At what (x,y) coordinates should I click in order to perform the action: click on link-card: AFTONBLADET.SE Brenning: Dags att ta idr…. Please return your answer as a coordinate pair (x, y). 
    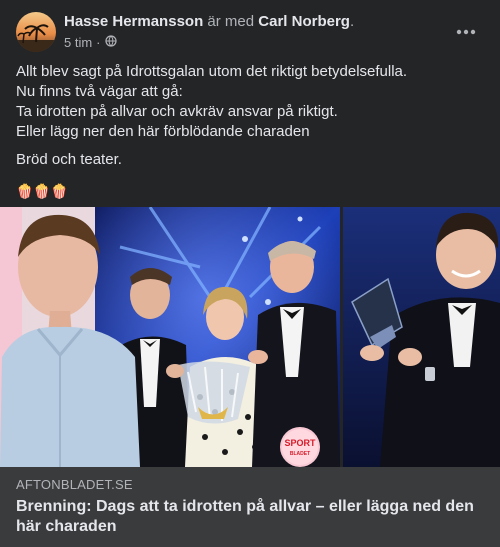
    Looking at the image, I should click on (250, 507).